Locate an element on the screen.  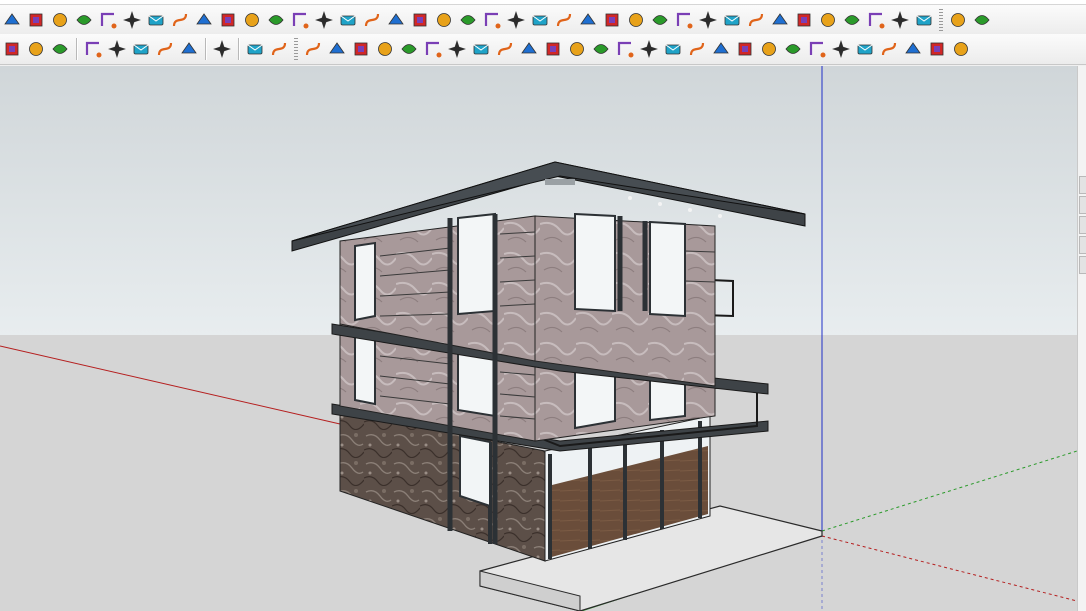
bend-icon is located at coordinates (433, 49).